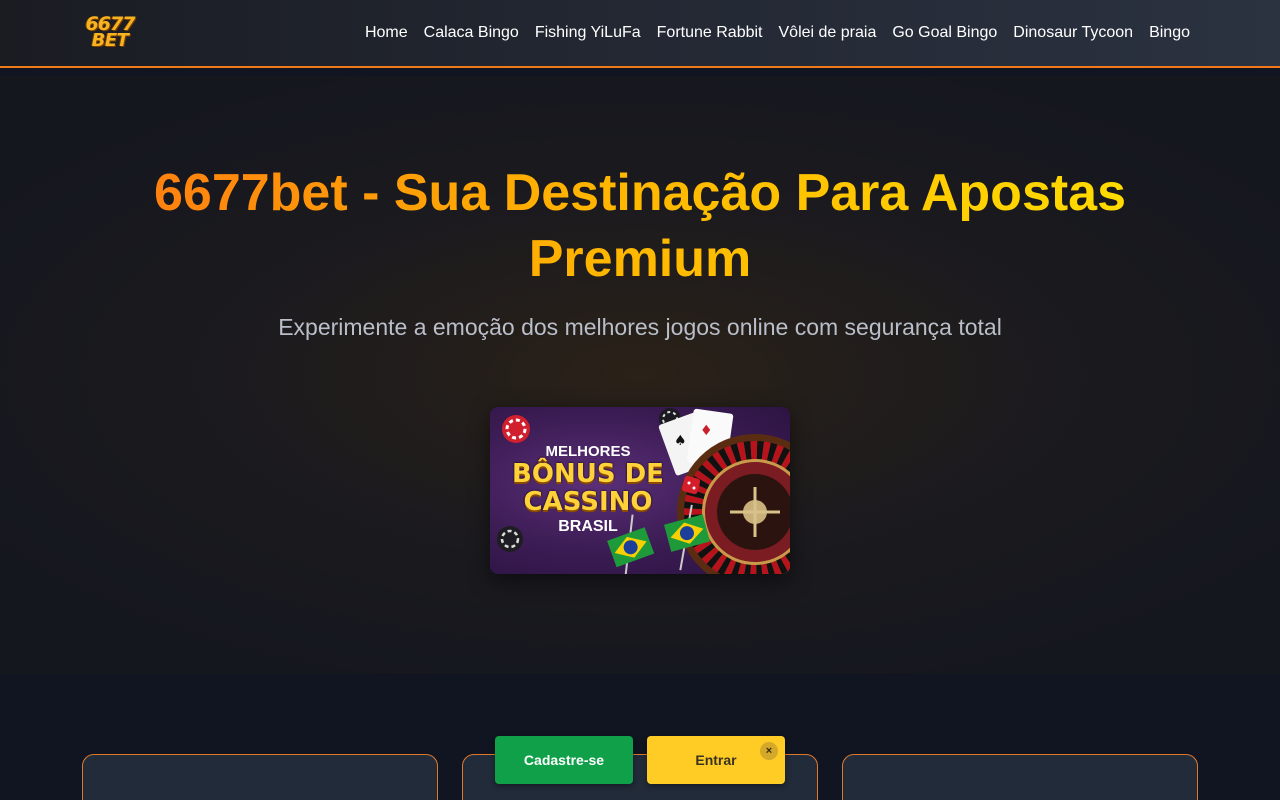 Image resolution: width=1280 pixels, height=800 pixels. Describe the element at coordinates (588, 502) in the screenshot. I see `banner-line-2b: CASSINO` at that location.